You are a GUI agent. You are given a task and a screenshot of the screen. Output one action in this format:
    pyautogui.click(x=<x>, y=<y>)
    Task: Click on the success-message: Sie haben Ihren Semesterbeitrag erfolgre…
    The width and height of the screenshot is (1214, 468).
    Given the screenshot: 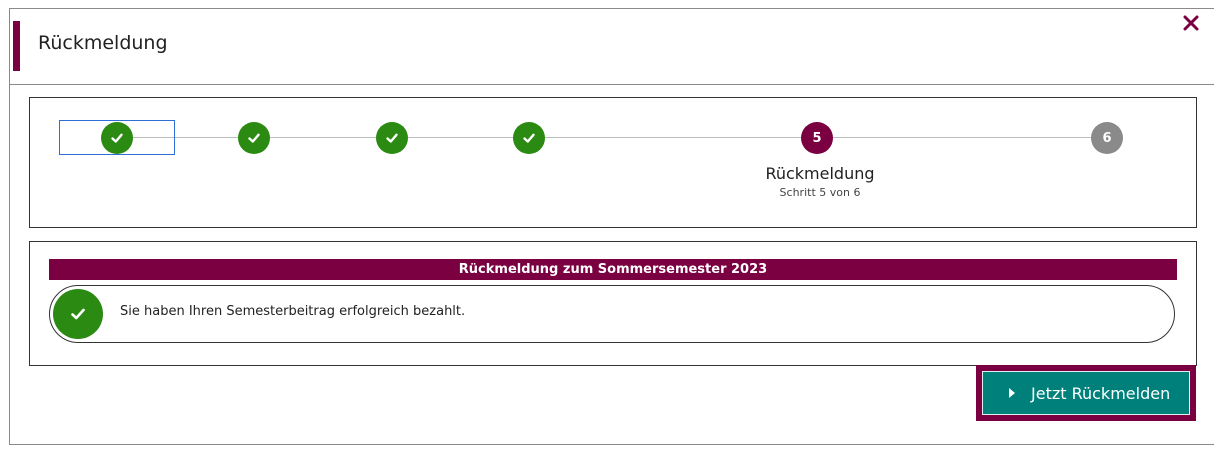 What is the action you would take?
    pyautogui.click(x=612, y=314)
    